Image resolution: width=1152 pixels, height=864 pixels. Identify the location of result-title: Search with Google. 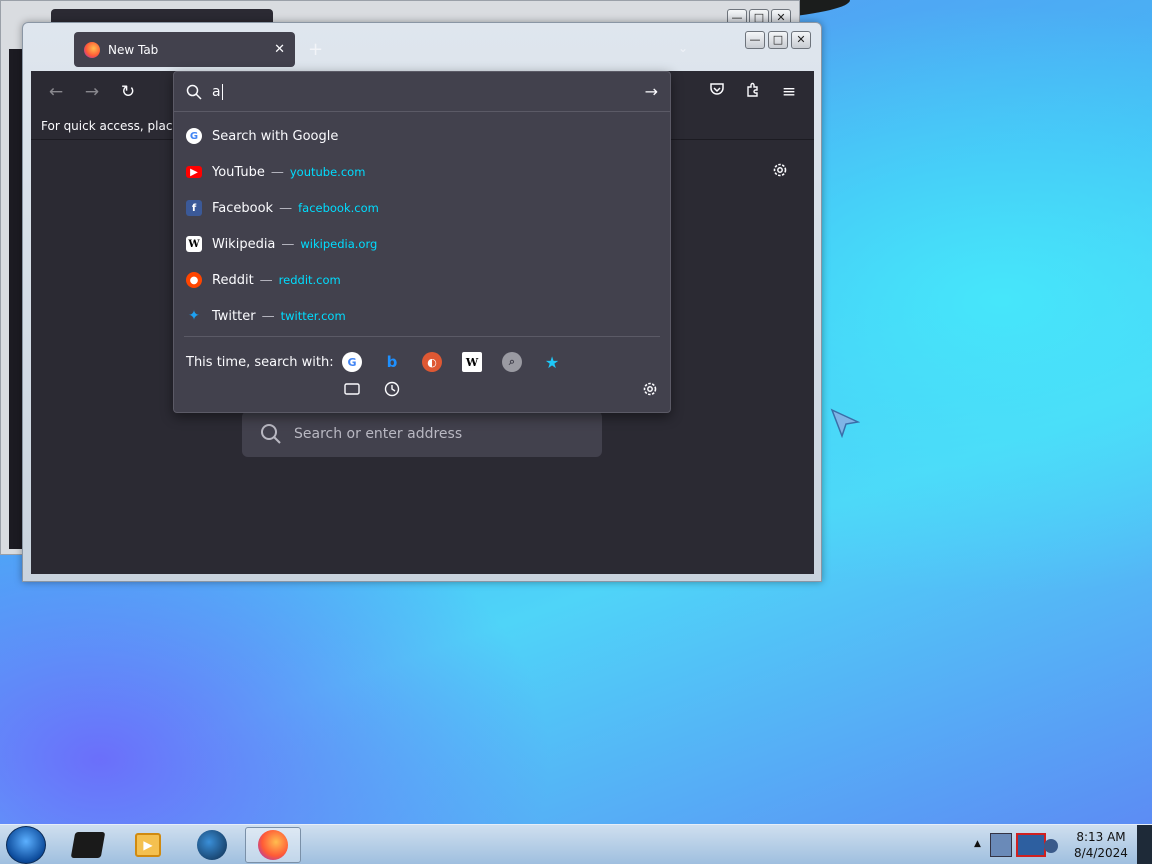
(275, 136).